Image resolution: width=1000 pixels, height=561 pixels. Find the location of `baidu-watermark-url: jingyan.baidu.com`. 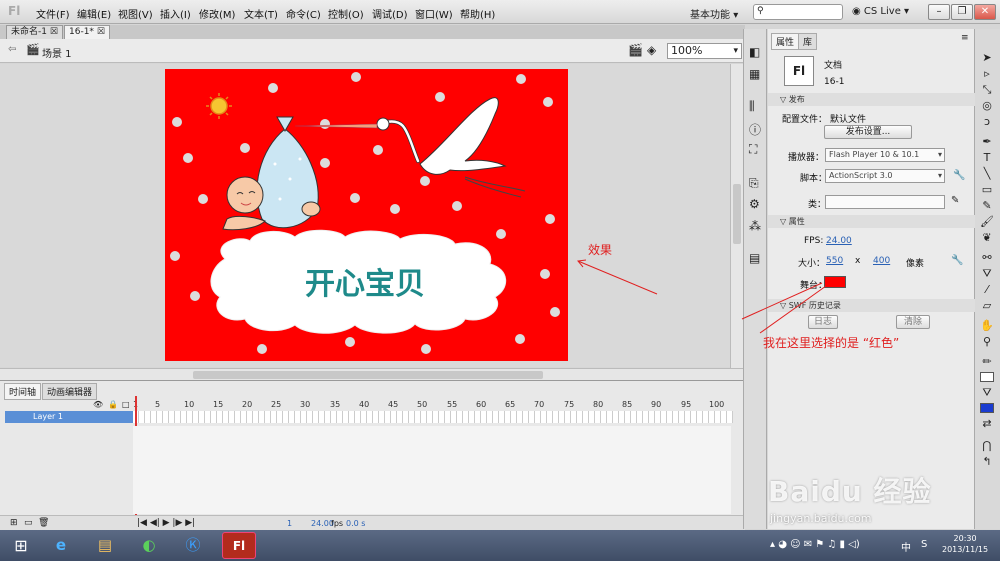

baidu-watermark-url: jingyan.baidu.com is located at coordinates (821, 518).